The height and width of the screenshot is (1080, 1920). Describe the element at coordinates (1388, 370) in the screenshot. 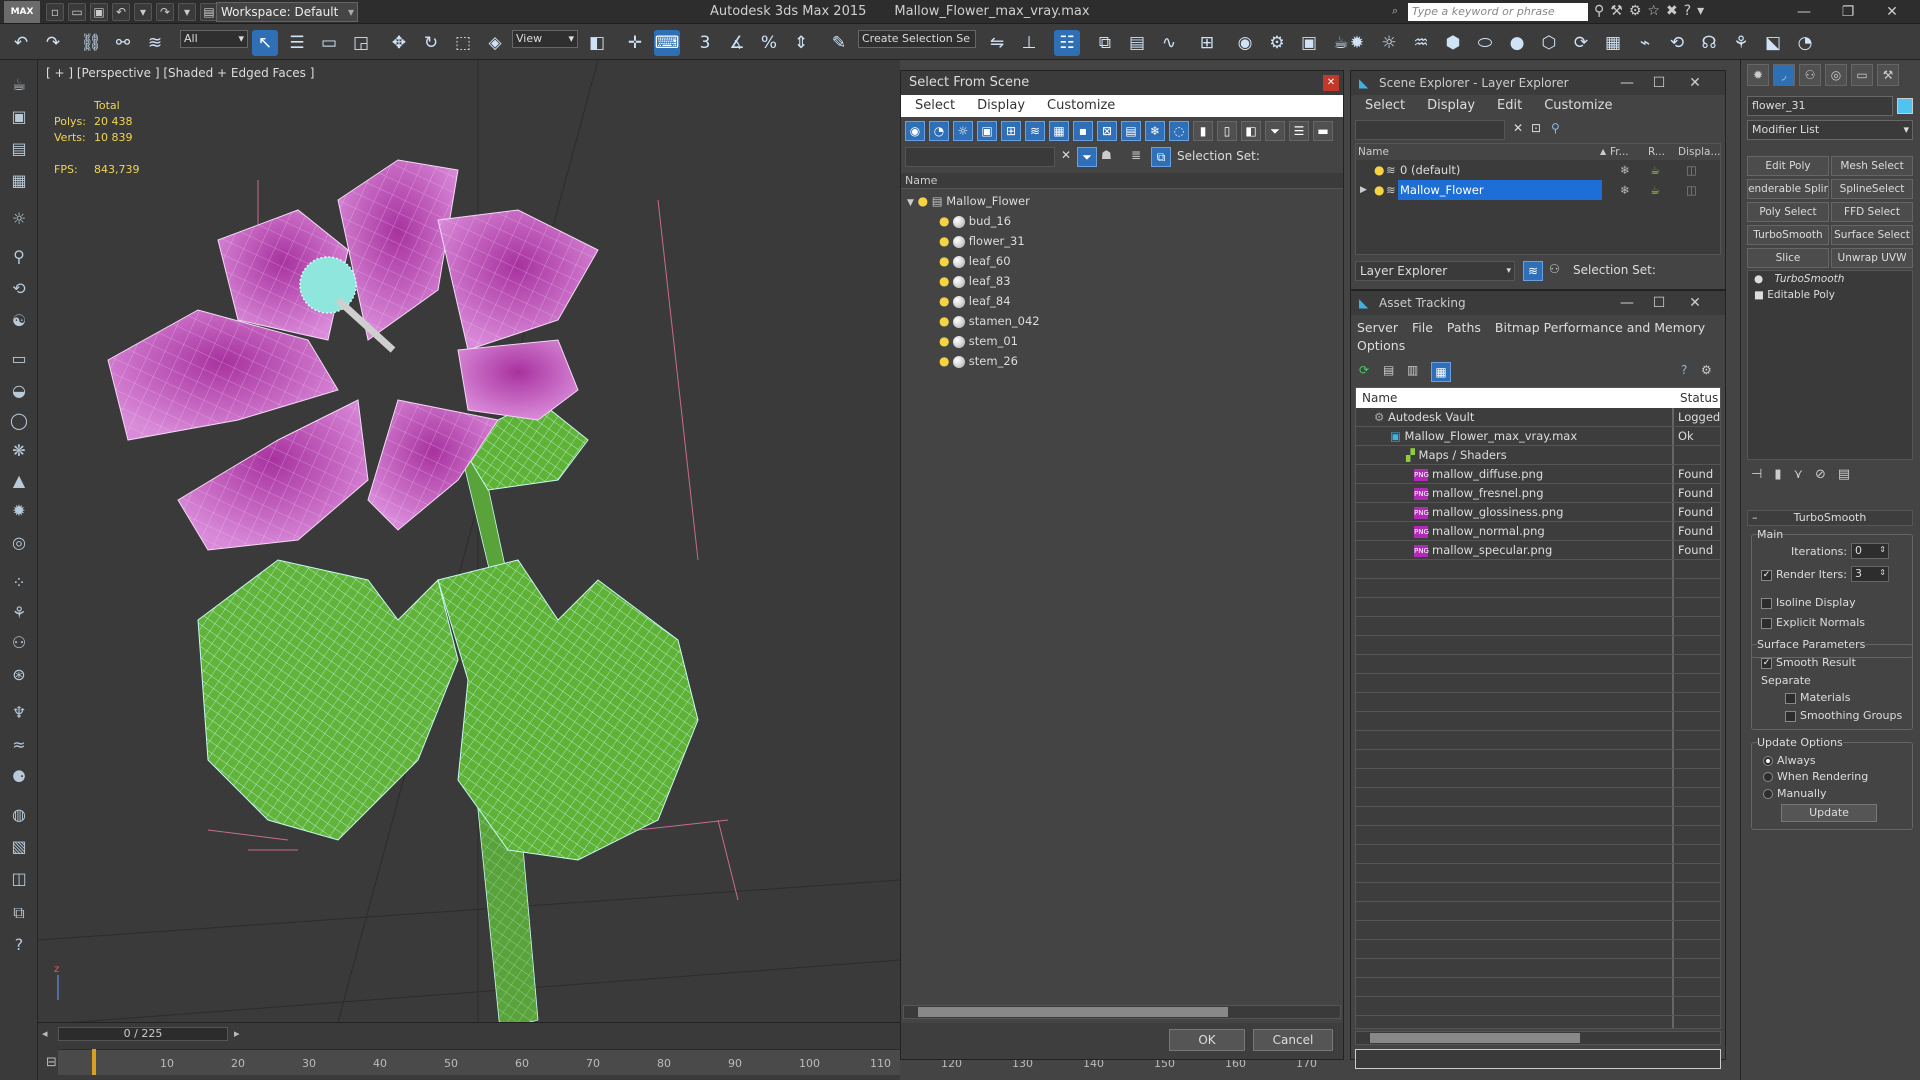

I see `list-view-icon: ▤` at that location.